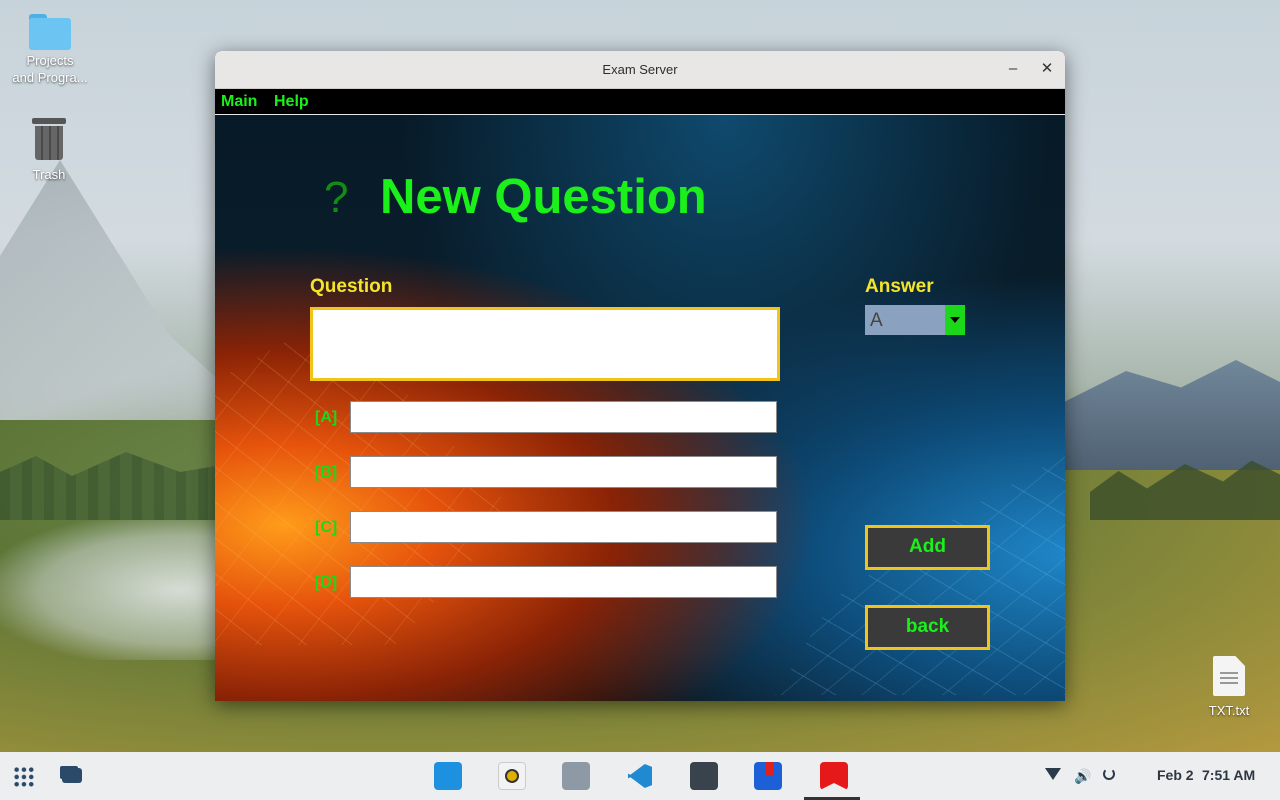 Image resolution: width=1280 pixels, height=800 pixels. What do you see at coordinates (1053, 774) in the screenshot?
I see `wifi-icon` at bounding box center [1053, 774].